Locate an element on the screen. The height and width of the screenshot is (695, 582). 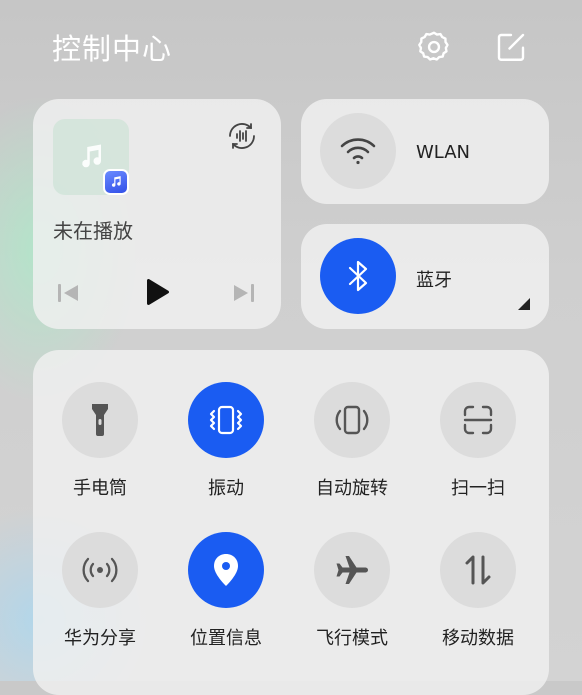
bluetooth-tile: 蓝牙 is located at coordinates (425, 276).